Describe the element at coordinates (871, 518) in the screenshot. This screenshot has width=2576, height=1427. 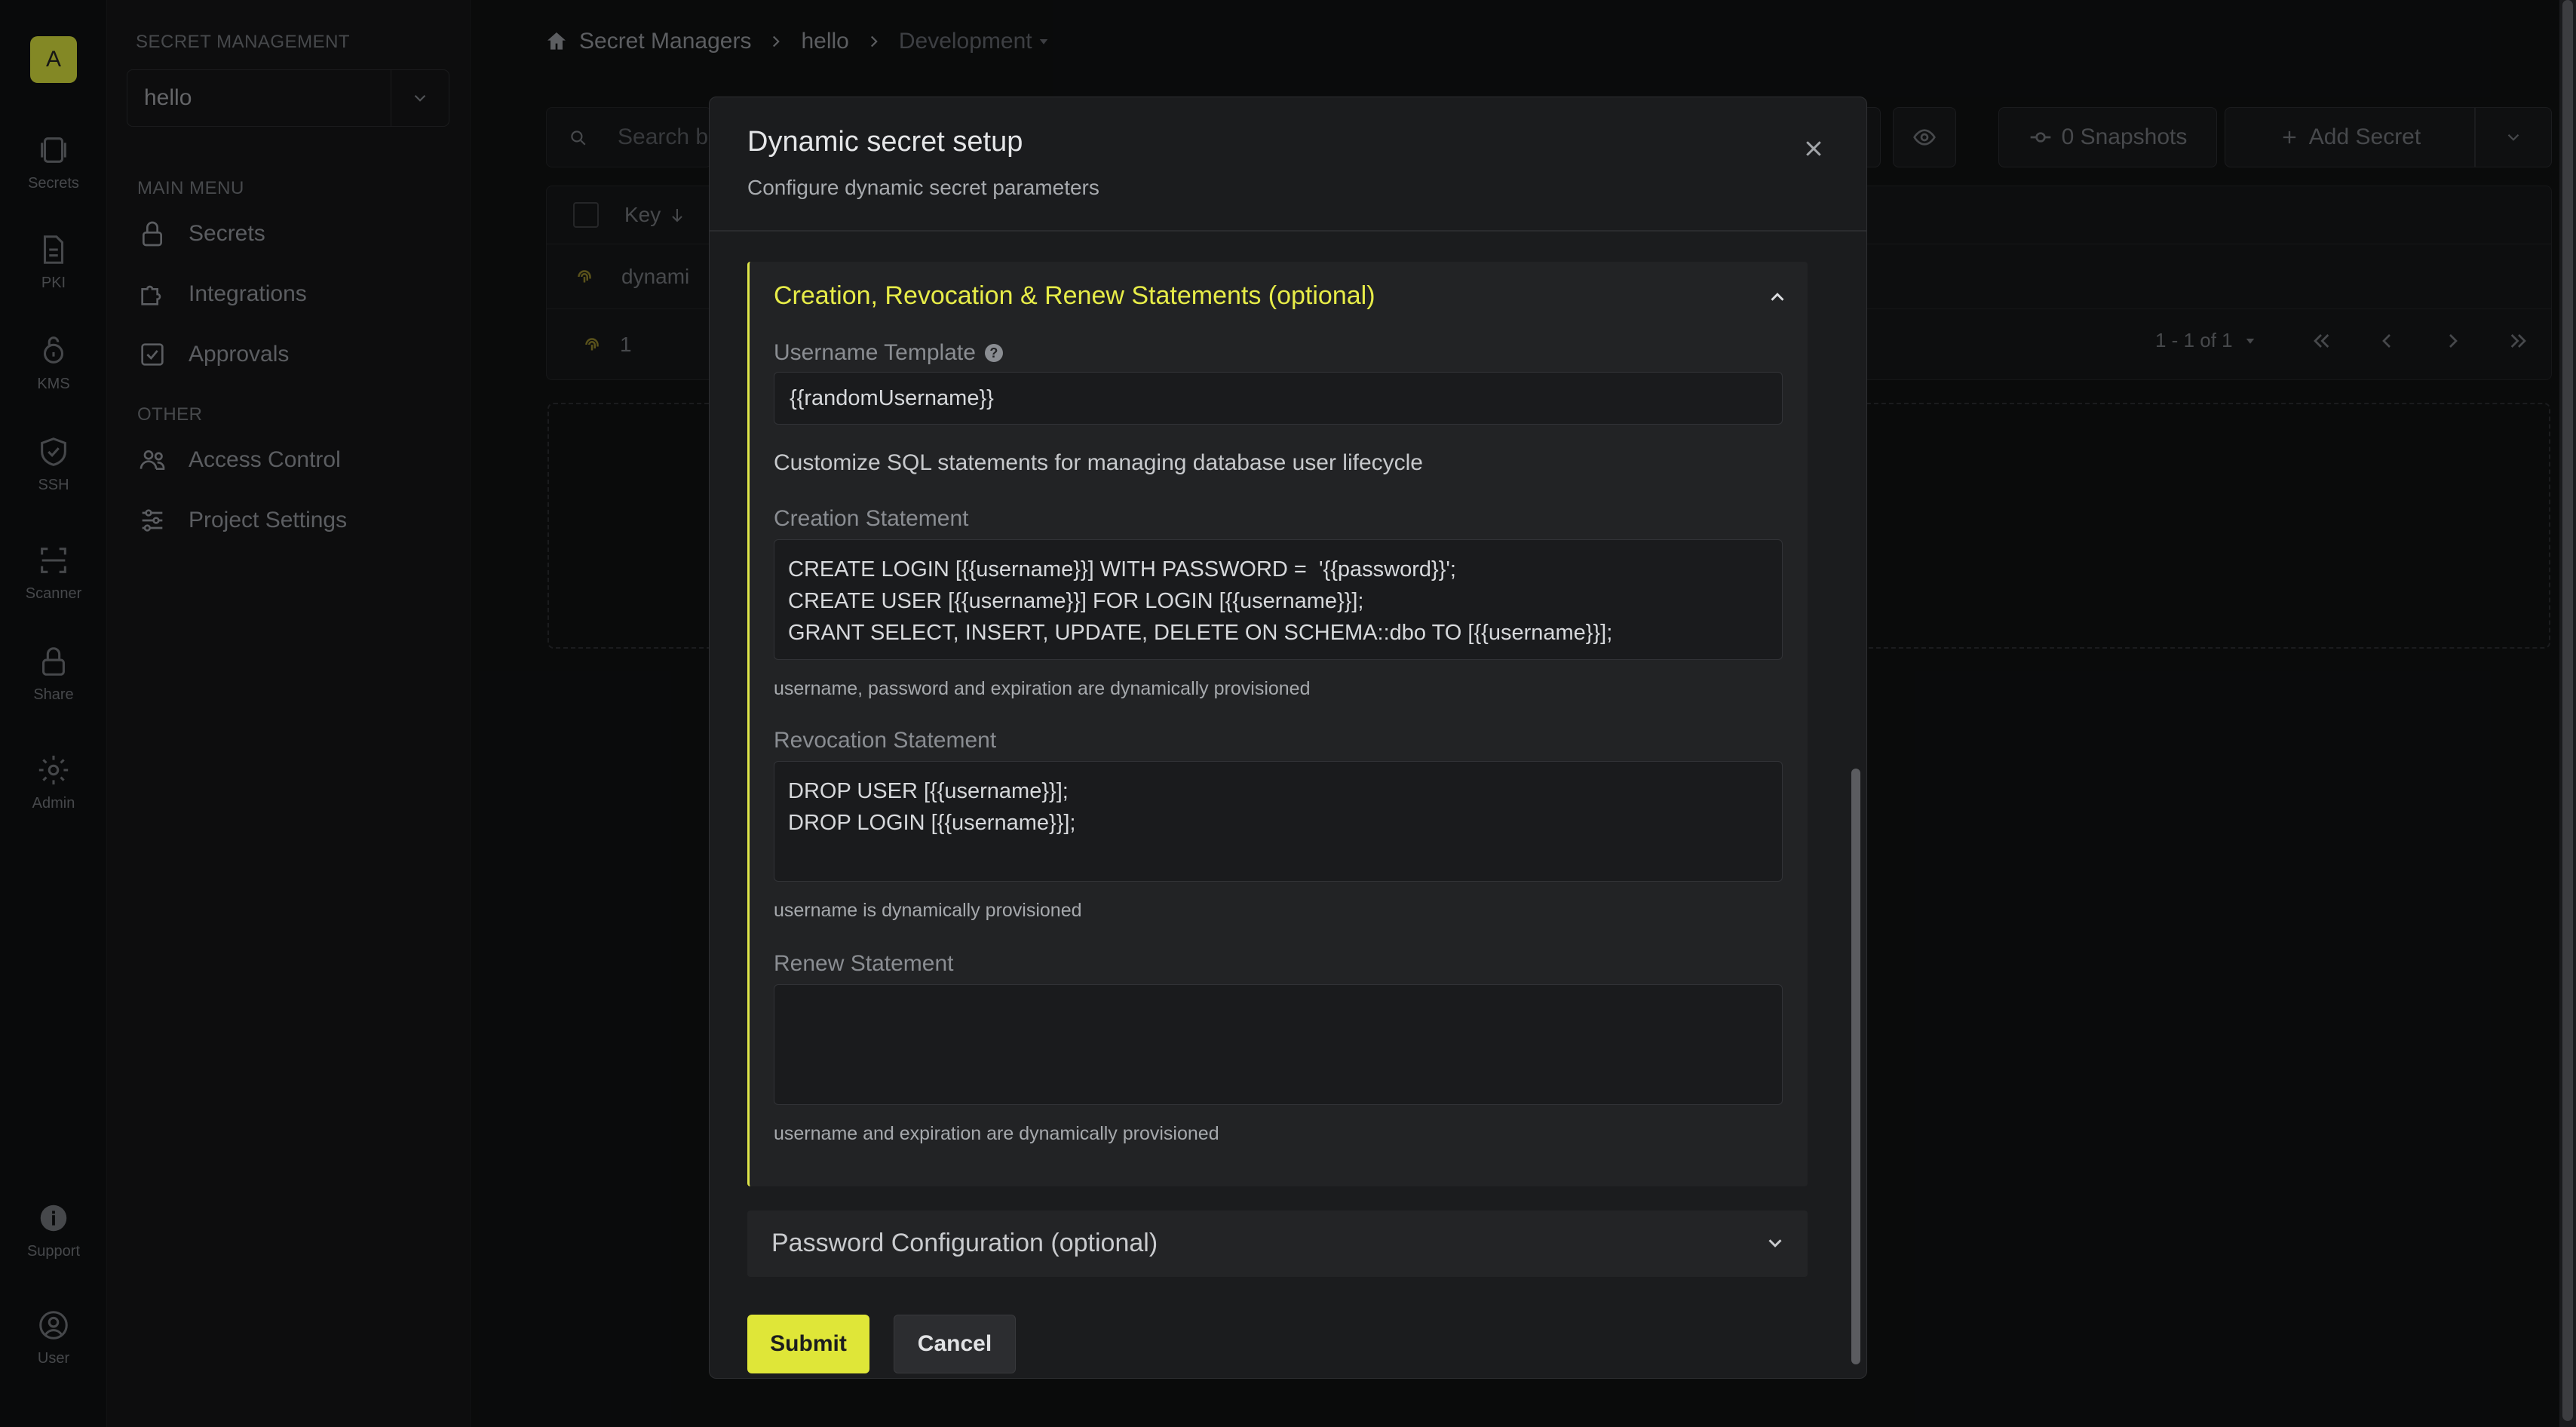
I see `creation-statement-label: Creation Statement` at that location.